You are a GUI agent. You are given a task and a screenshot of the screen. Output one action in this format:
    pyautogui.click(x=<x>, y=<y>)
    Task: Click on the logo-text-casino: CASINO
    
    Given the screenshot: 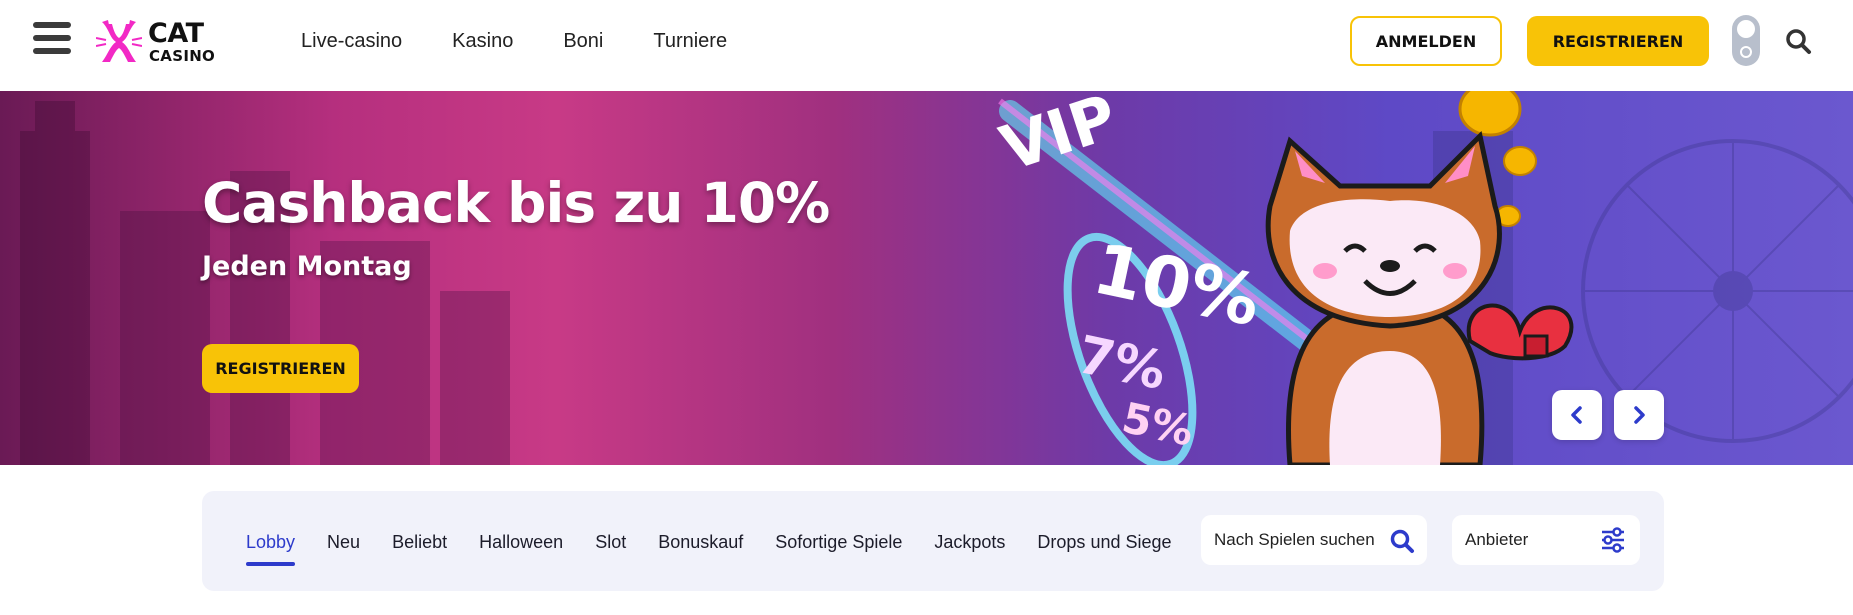 What is the action you would take?
    pyautogui.click(x=182, y=56)
    